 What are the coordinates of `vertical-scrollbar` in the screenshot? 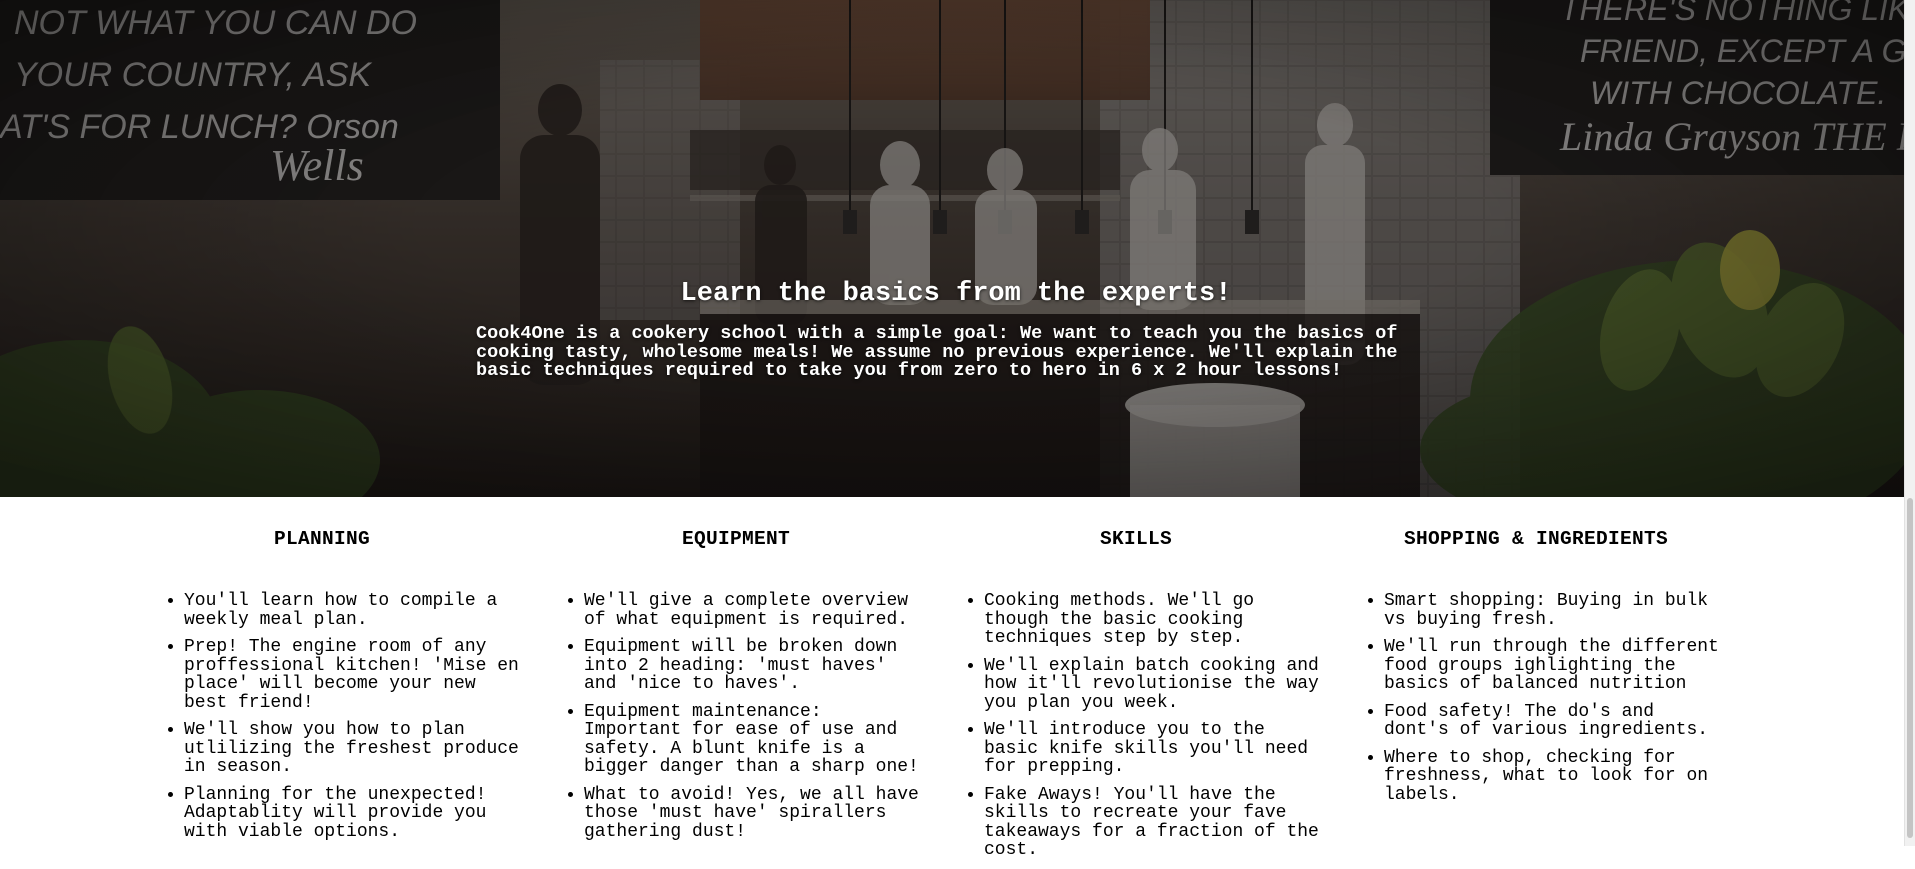 It's located at (1909, 423).